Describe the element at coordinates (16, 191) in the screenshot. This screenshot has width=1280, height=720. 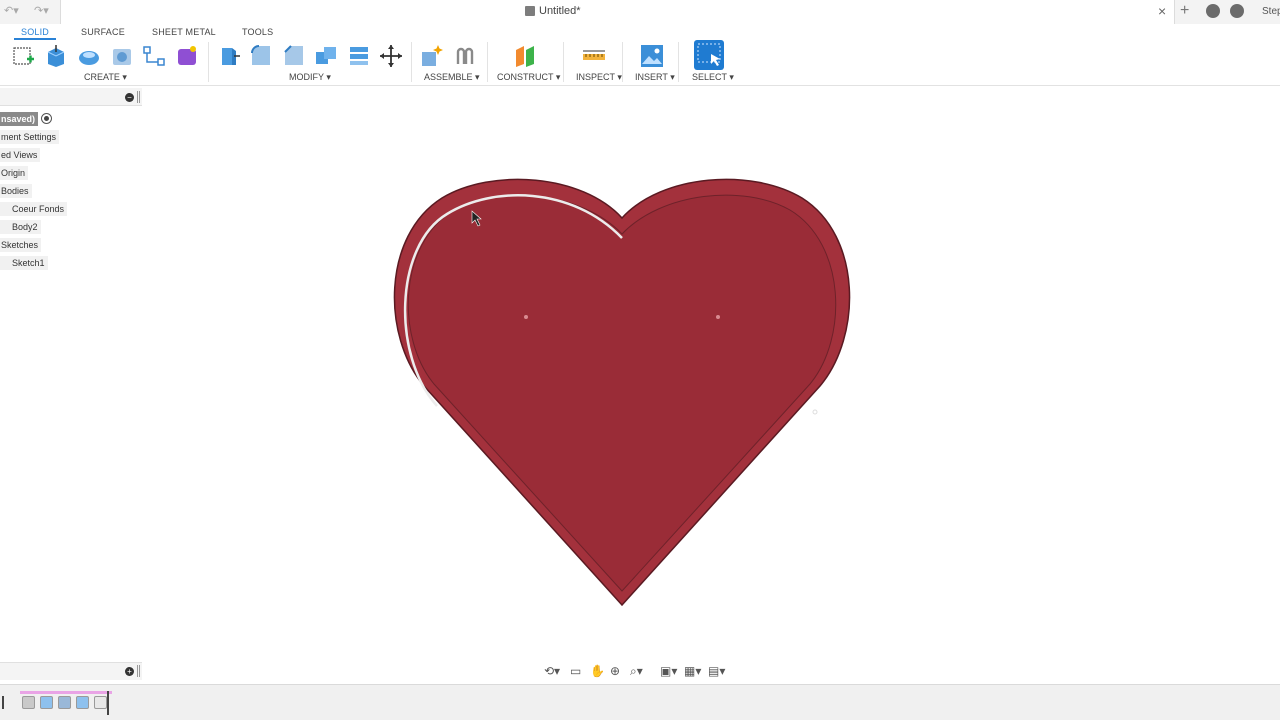
I see `tree-item-bodies: Bodies` at that location.